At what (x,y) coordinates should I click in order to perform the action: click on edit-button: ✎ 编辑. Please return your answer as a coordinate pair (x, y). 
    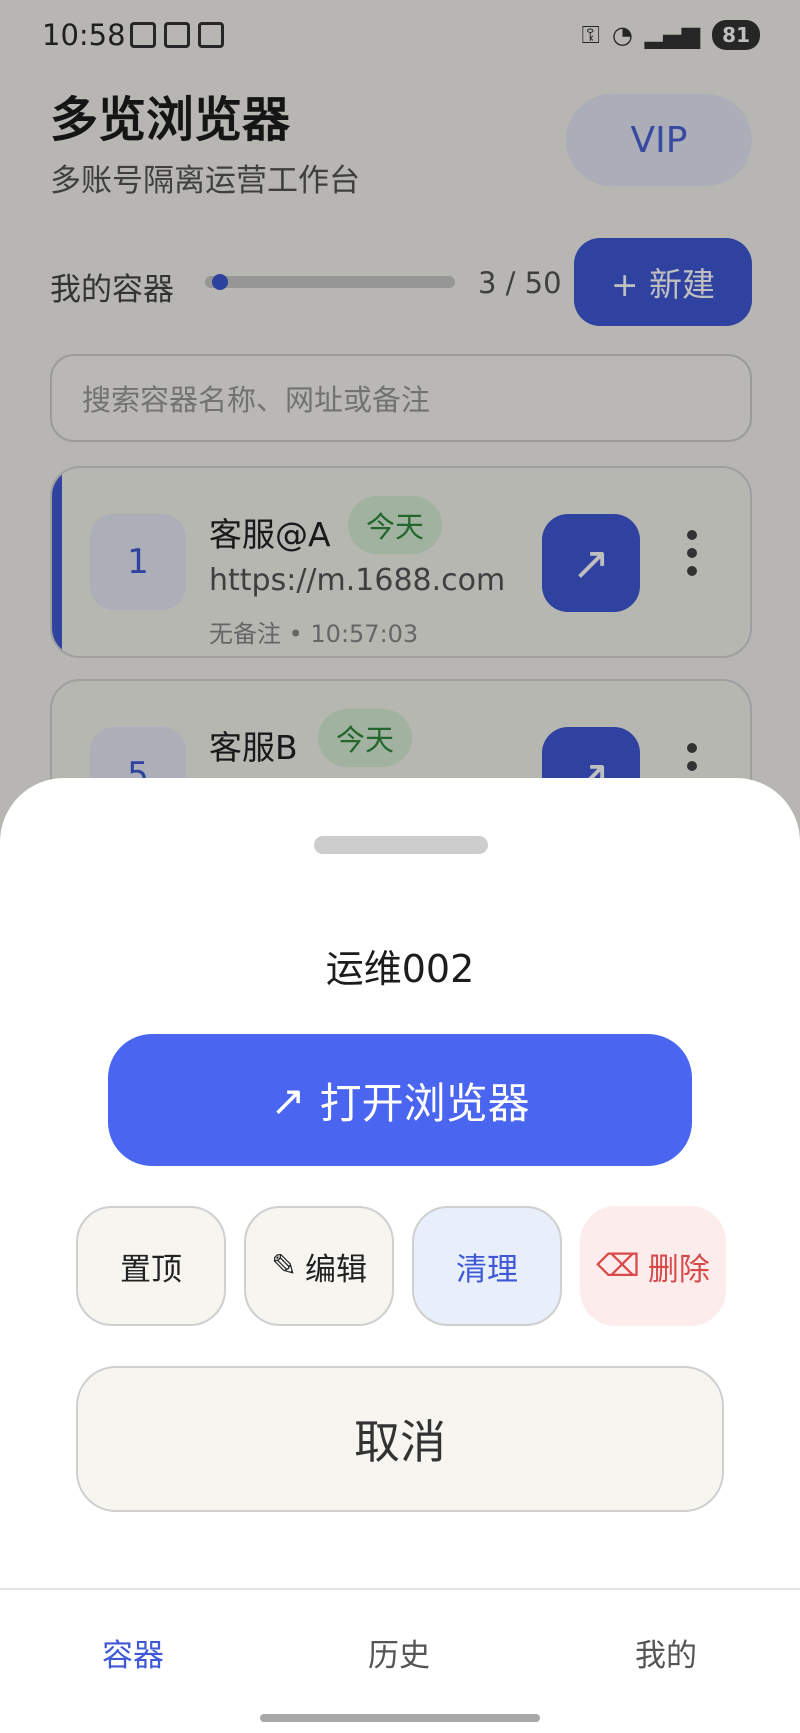
    Looking at the image, I should click on (319, 1266).